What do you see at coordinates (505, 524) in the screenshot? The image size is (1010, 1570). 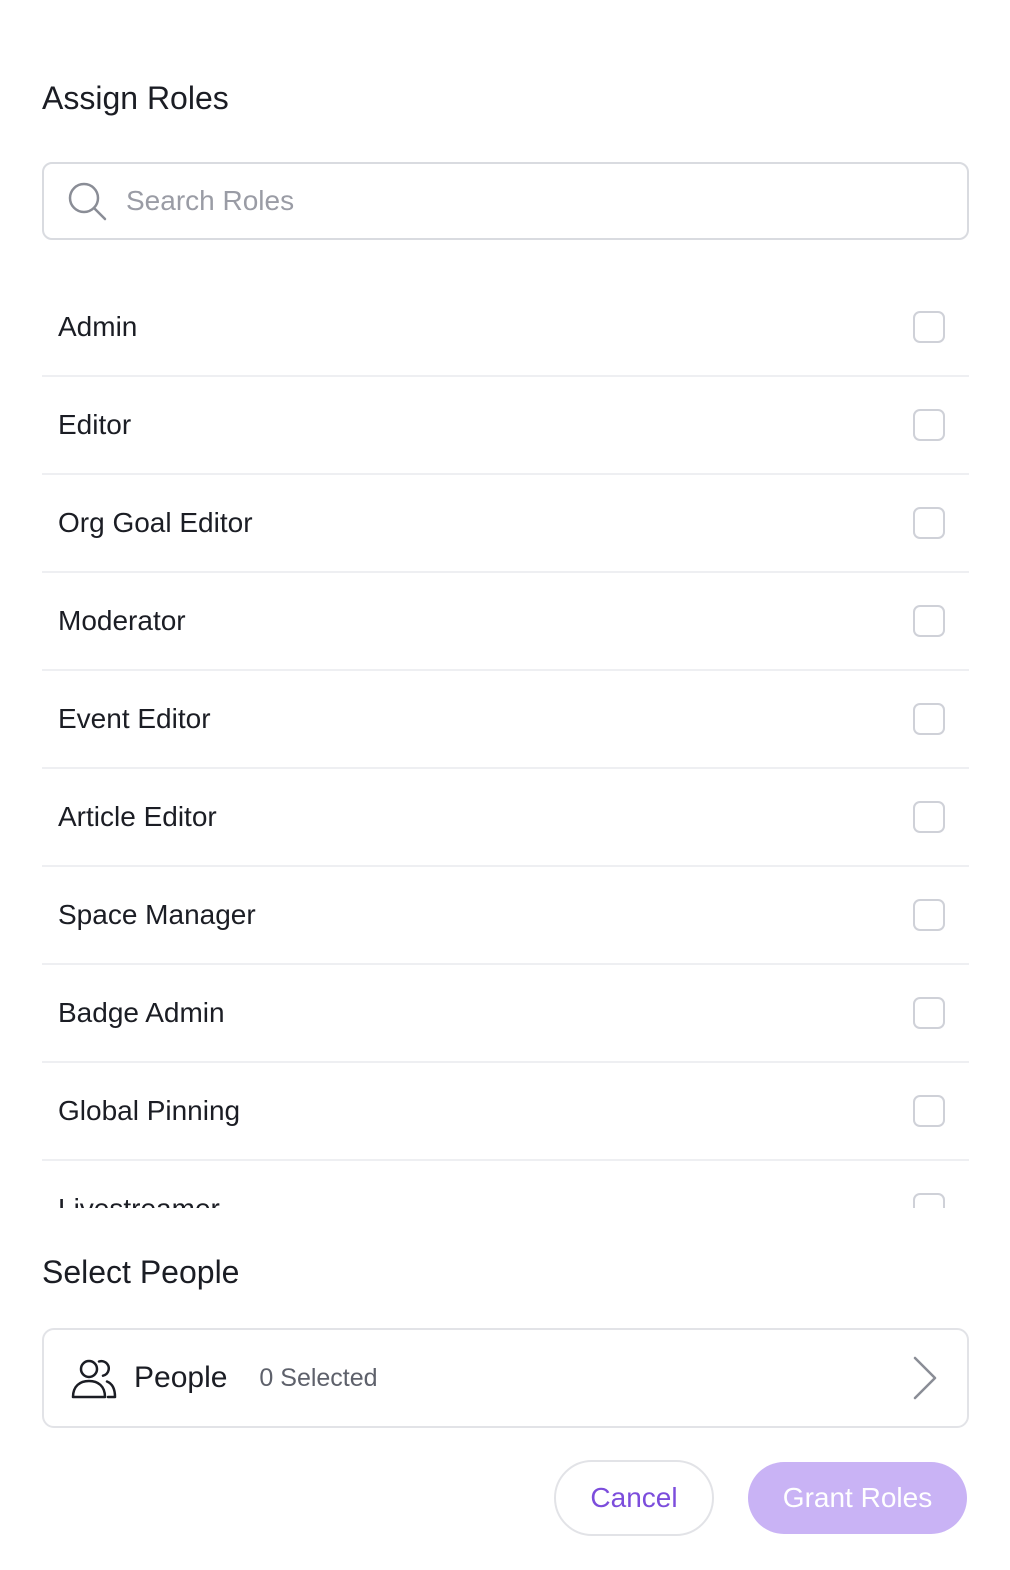 I see `role-row-org-goal-editor: Org Goal Editor` at bounding box center [505, 524].